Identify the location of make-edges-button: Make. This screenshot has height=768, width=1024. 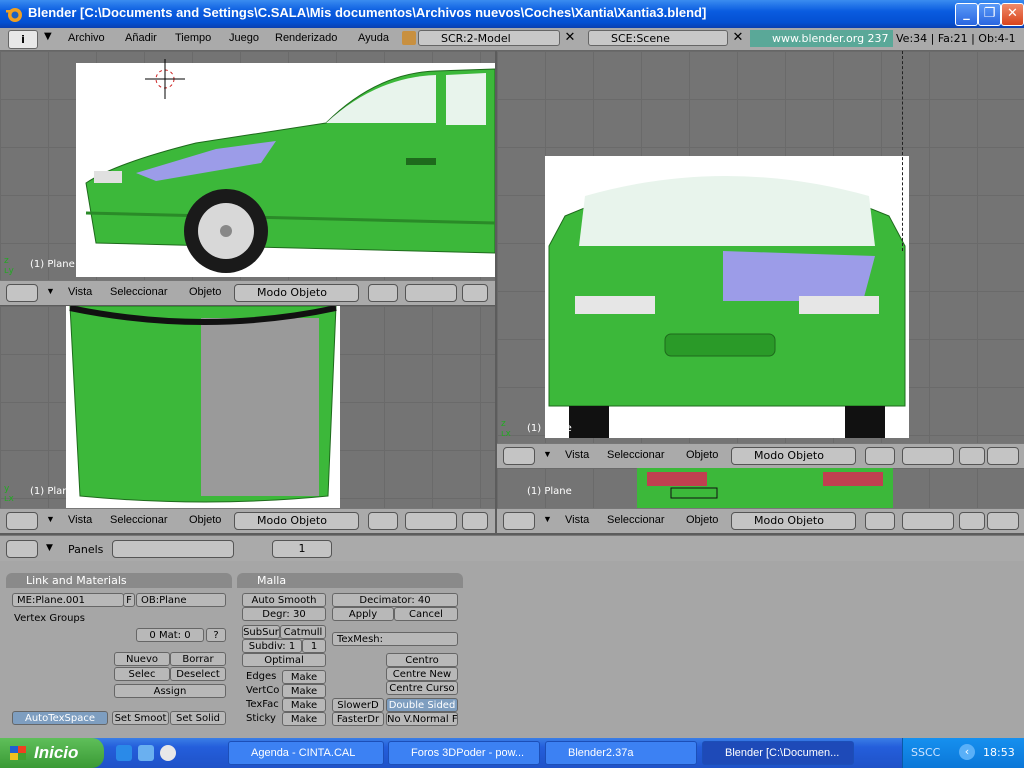
(304, 677).